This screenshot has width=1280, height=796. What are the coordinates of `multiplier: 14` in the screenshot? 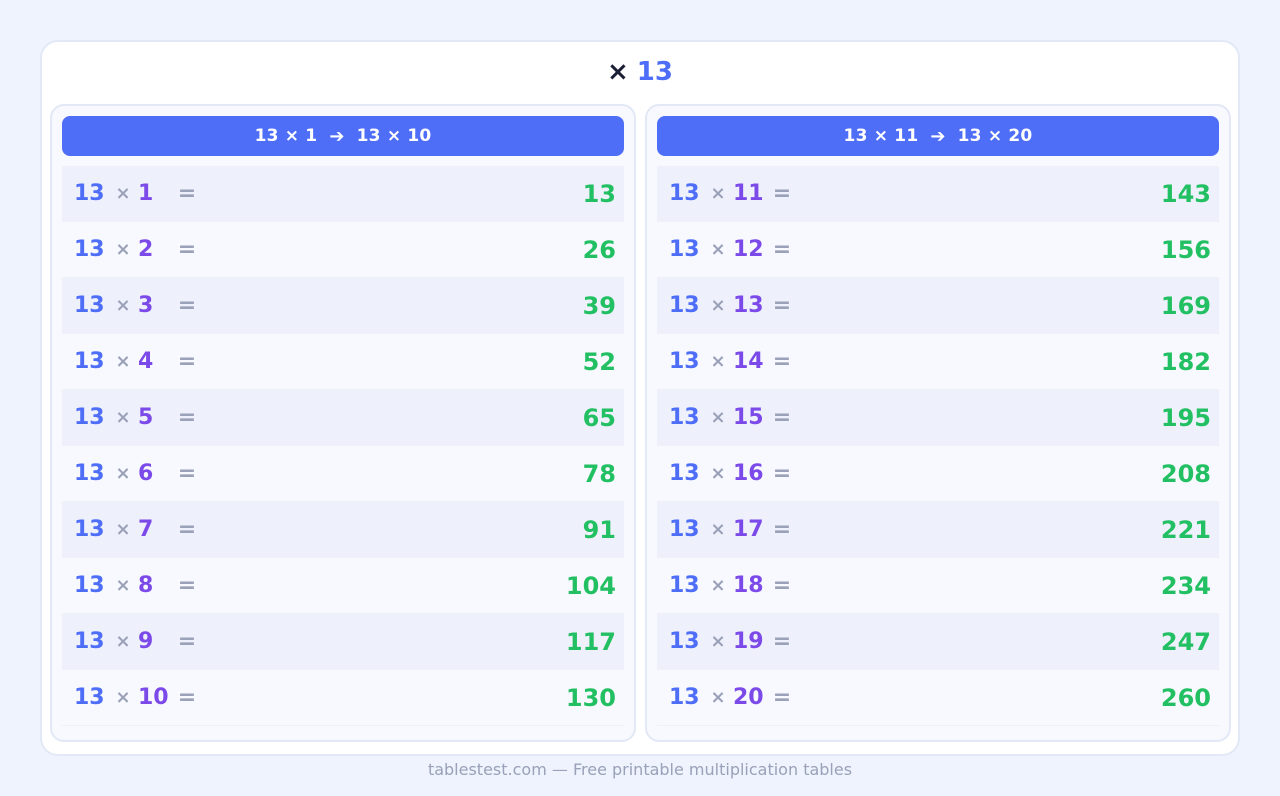 It's located at (748, 361).